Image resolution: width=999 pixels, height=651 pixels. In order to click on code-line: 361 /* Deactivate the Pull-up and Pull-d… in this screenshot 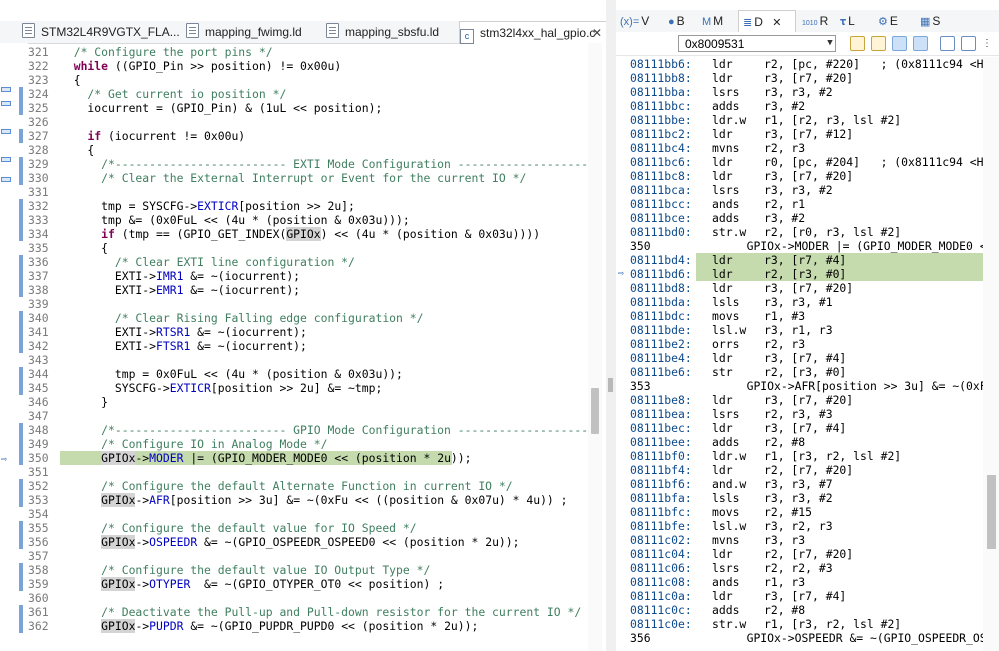, I will do `click(312, 612)`.